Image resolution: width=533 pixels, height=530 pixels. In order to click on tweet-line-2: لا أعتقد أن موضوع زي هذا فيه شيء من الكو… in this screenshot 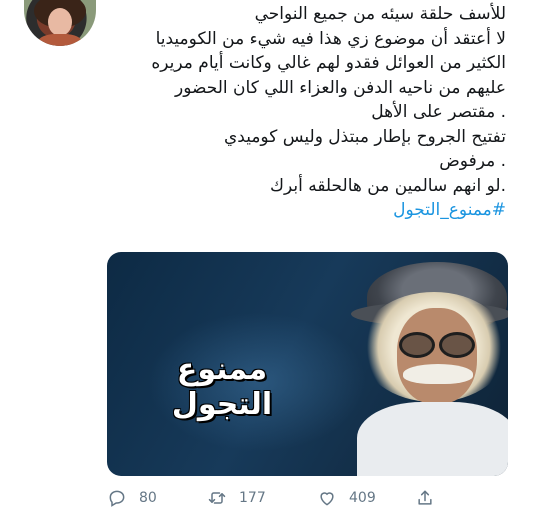, I will do `click(330, 38)`.